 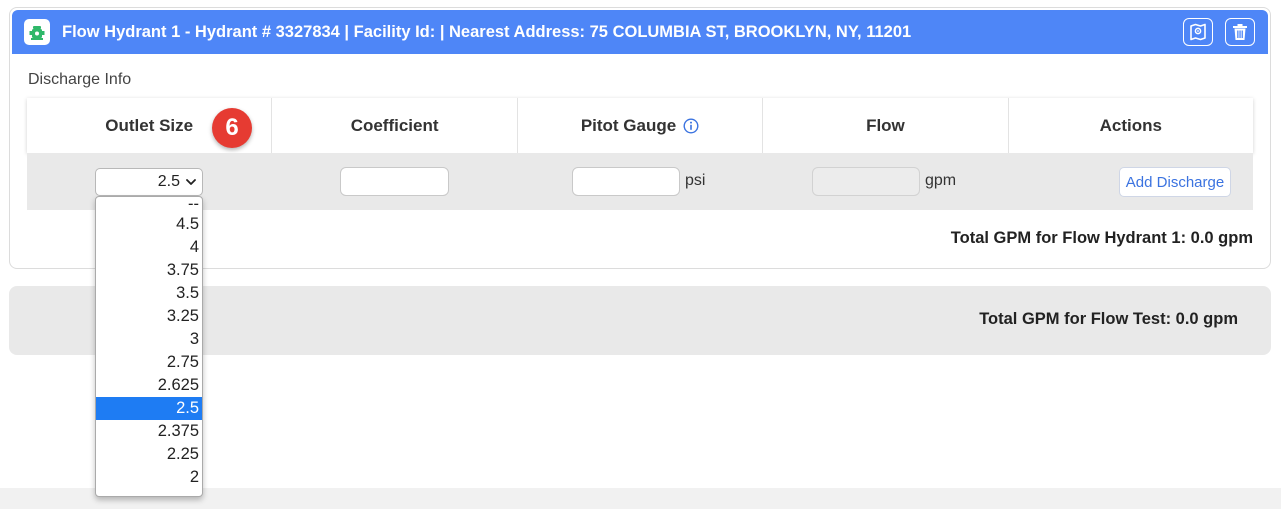 What do you see at coordinates (168, 181) in the screenshot?
I see `outlet-size-value: 2.5` at bounding box center [168, 181].